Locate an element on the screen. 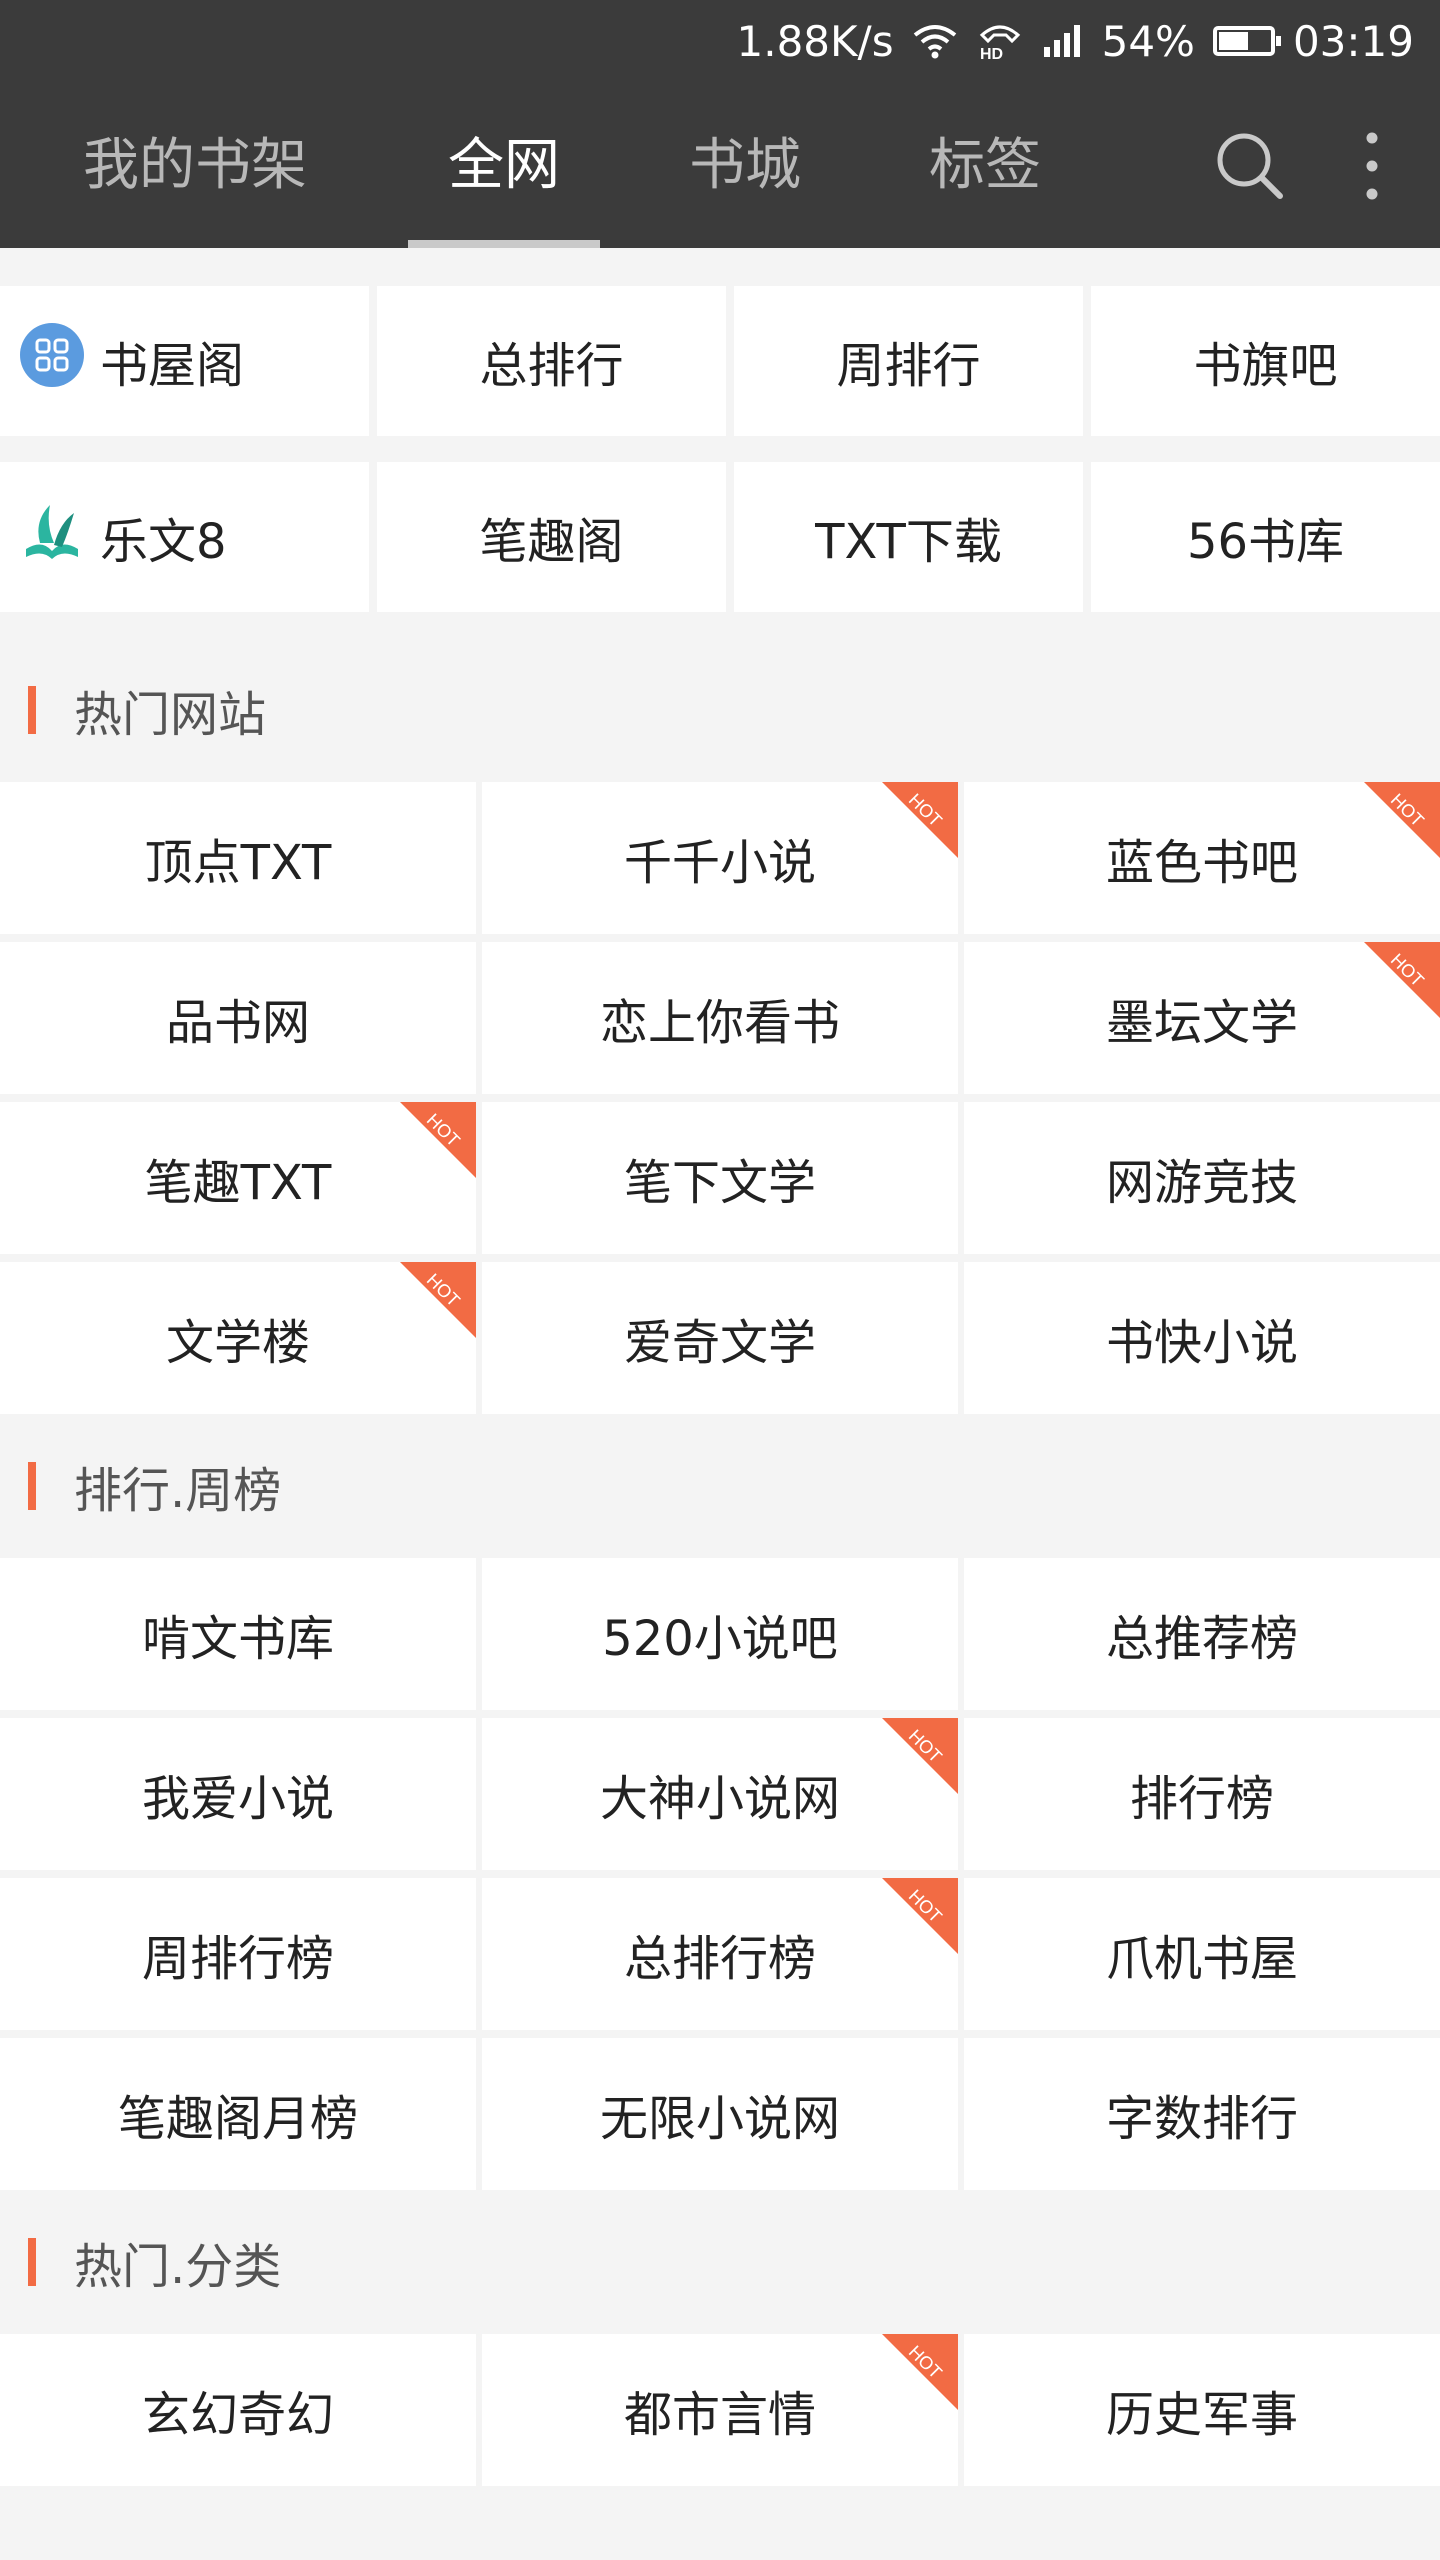 This screenshot has width=1440, height=2560. tab-all-web: 全网 is located at coordinates (504, 172).